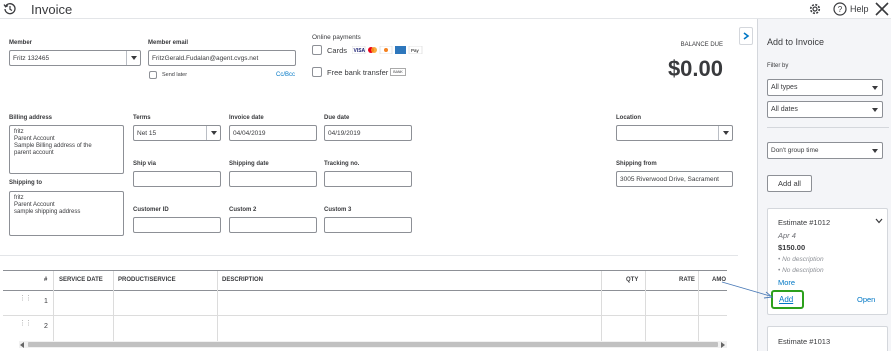 The height and width of the screenshot is (351, 891). What do you see at coordinates (787, 235) in the screenshot?
I see `estimate-date: Apr 4` at bounding box center [787, 235].